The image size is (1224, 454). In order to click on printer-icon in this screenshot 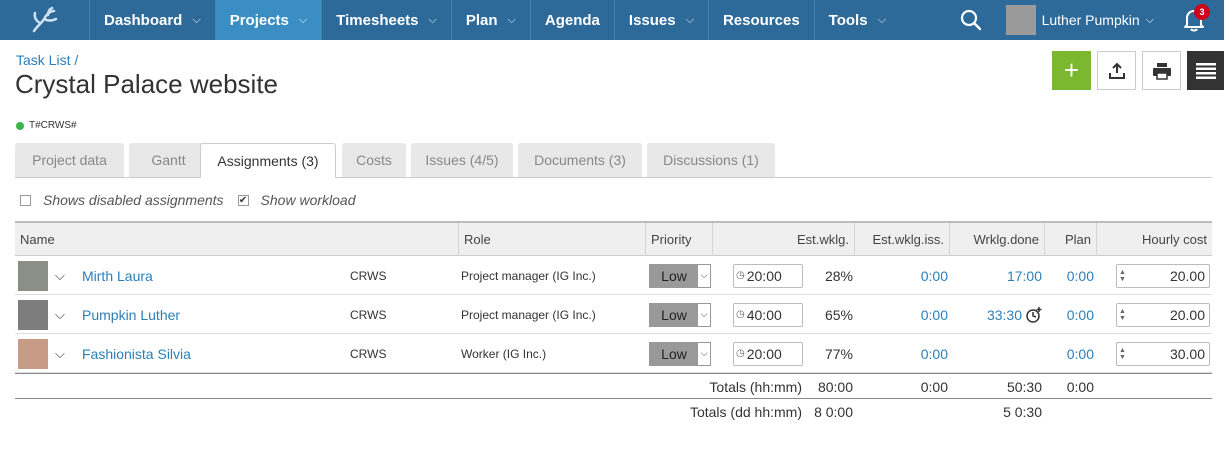, I will do `click(1161, 71)`.